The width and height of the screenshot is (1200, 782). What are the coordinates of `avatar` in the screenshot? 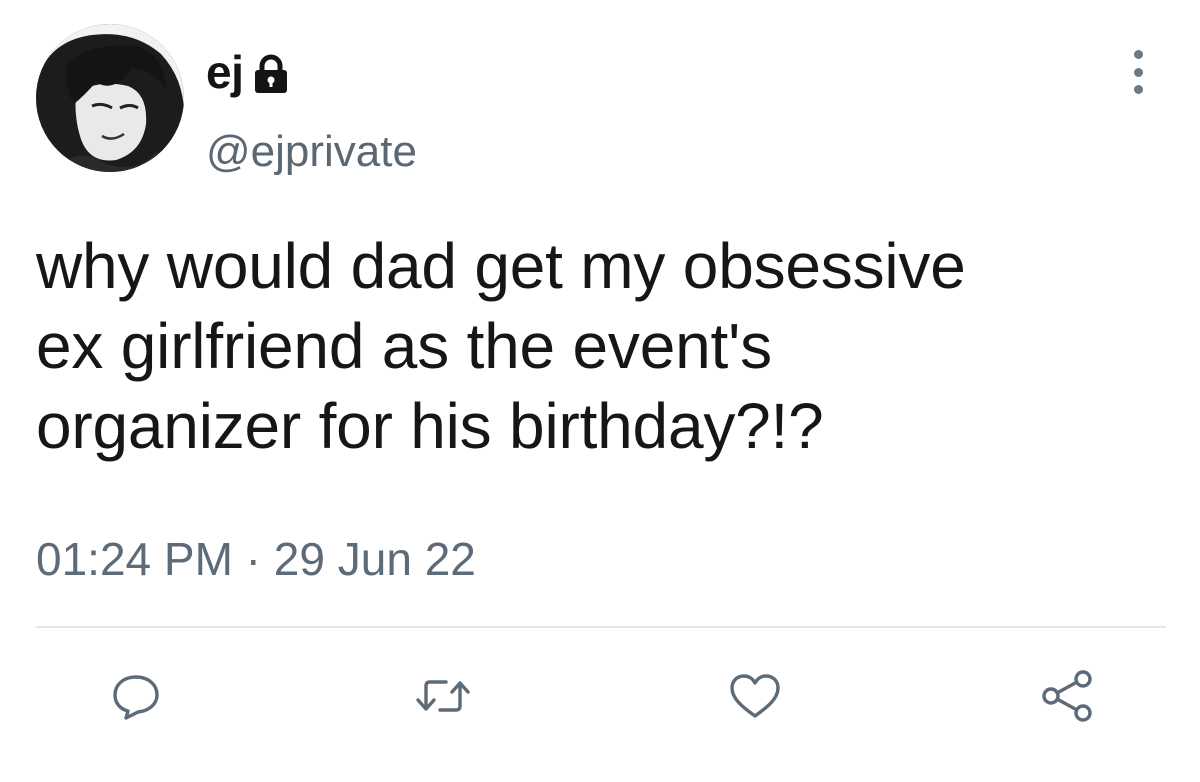 It's located at (110, 98).